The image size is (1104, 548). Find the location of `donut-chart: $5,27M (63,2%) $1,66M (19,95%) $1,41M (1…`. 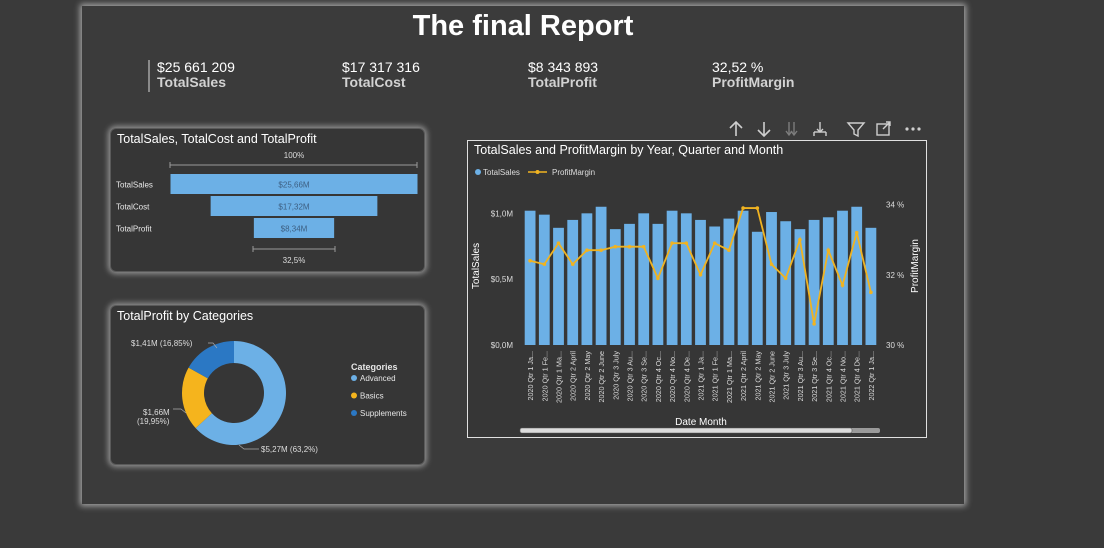

donut-chart: $5,27M (63,2%) $1,66M (19,95%) $1,41M (1… is located at coordinates (269, 396).